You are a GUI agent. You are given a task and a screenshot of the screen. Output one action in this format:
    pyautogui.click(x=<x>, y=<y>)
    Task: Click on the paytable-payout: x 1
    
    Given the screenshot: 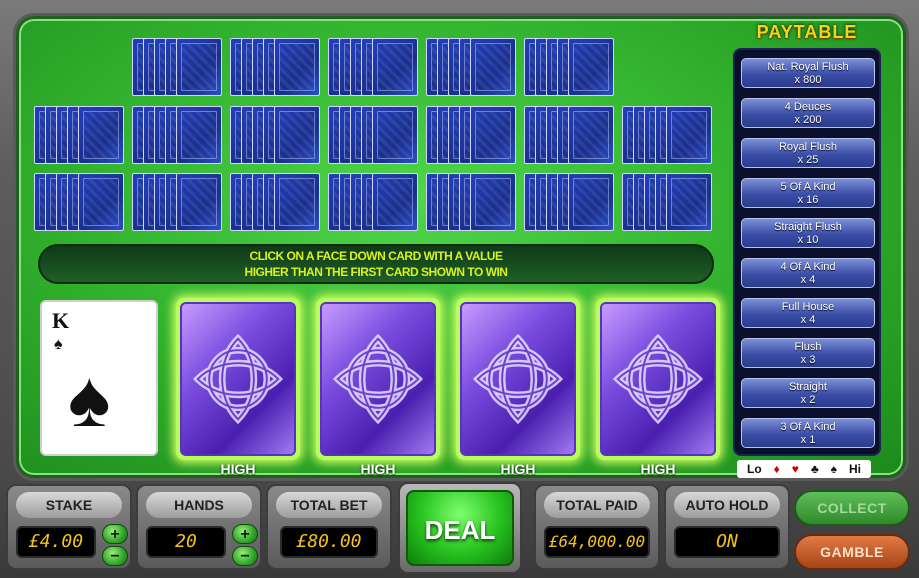 What is the action you would take?
    pyautogui.click(x=808, y=440)
    